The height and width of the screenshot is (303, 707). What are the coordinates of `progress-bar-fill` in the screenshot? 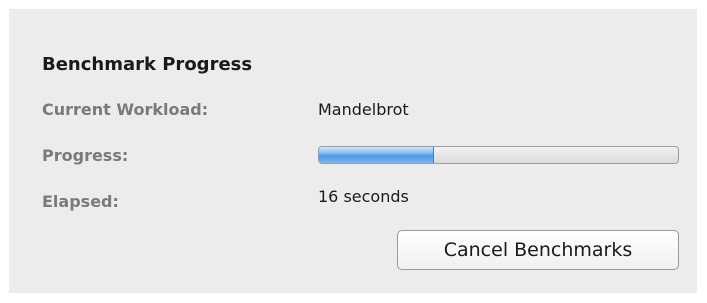 It's located at (376, 155).